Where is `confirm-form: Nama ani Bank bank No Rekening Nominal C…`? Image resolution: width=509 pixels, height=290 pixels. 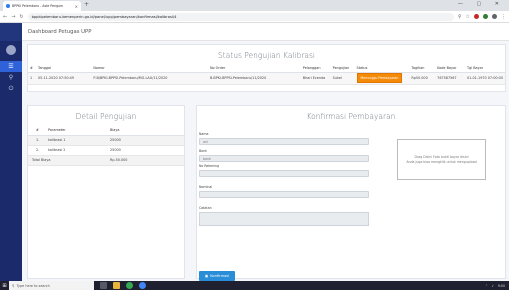 confirm-form: Nama ani Bank bank No Rekening Nominal C… is located at coordinates (284, 177).